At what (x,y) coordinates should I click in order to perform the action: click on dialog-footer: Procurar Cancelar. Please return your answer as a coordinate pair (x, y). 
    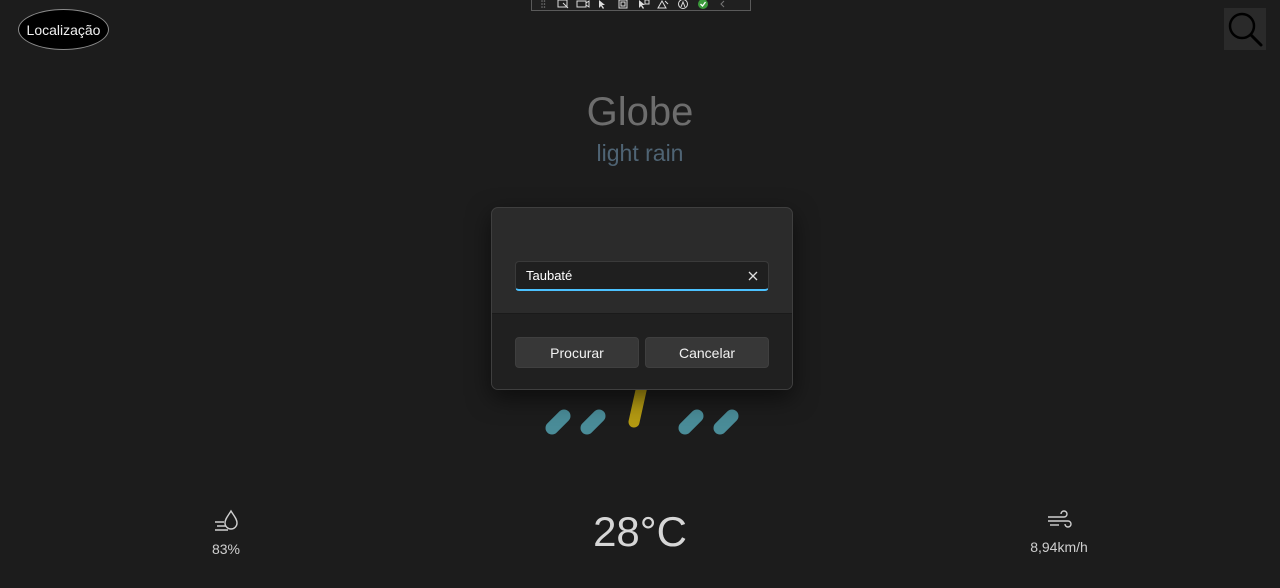
    Looking at the image, I should click on (642, 351).